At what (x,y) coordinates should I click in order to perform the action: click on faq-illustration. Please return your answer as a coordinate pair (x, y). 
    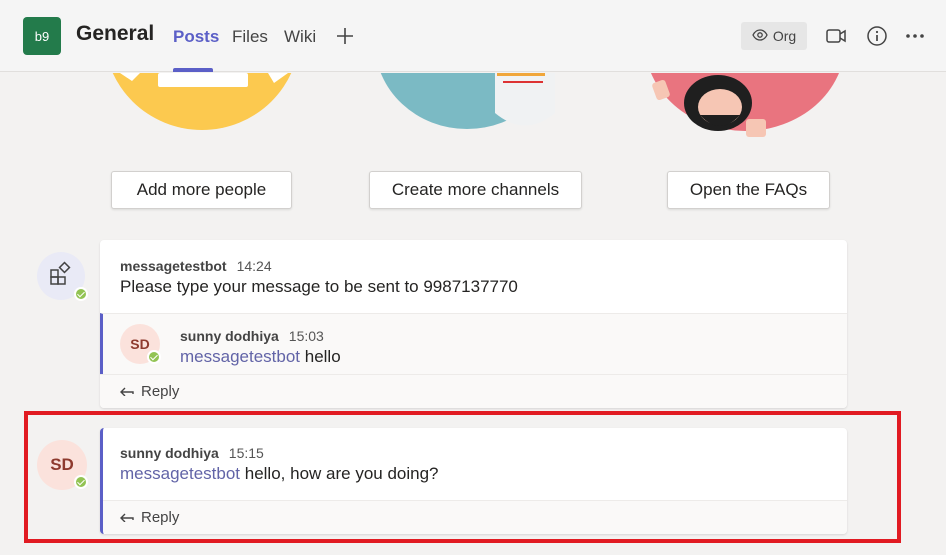
    Looking at the image, I should click on (747, 108).